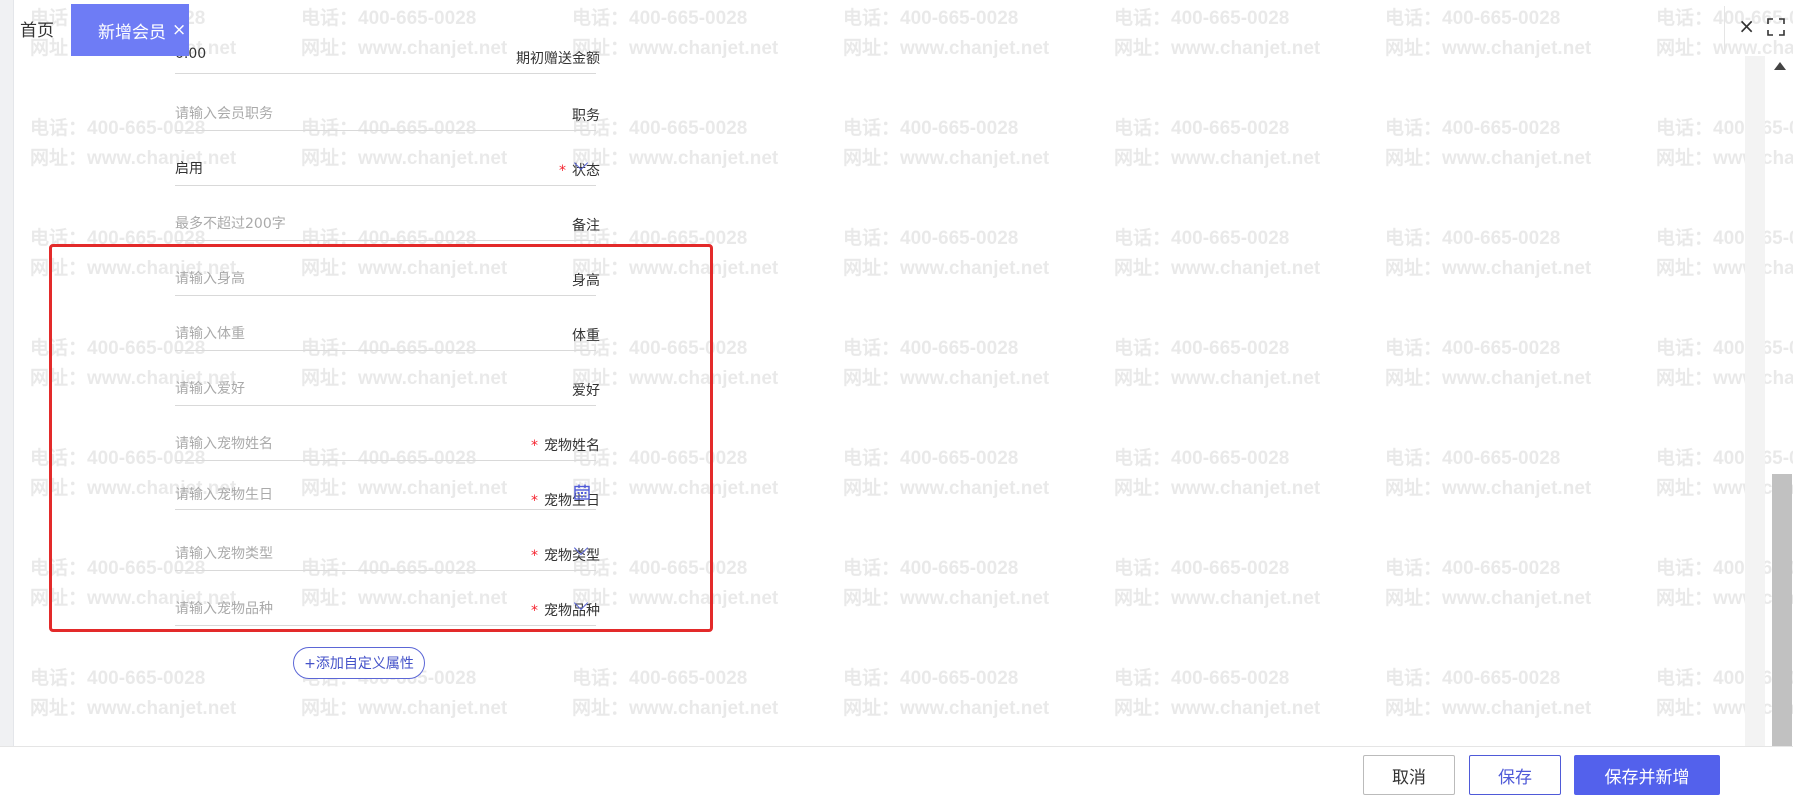  What do you see at coordinates (210, 389) in the screenshot?
I see `hobby-placeholder: 请输入爱好` at bounding box center [210, 389].